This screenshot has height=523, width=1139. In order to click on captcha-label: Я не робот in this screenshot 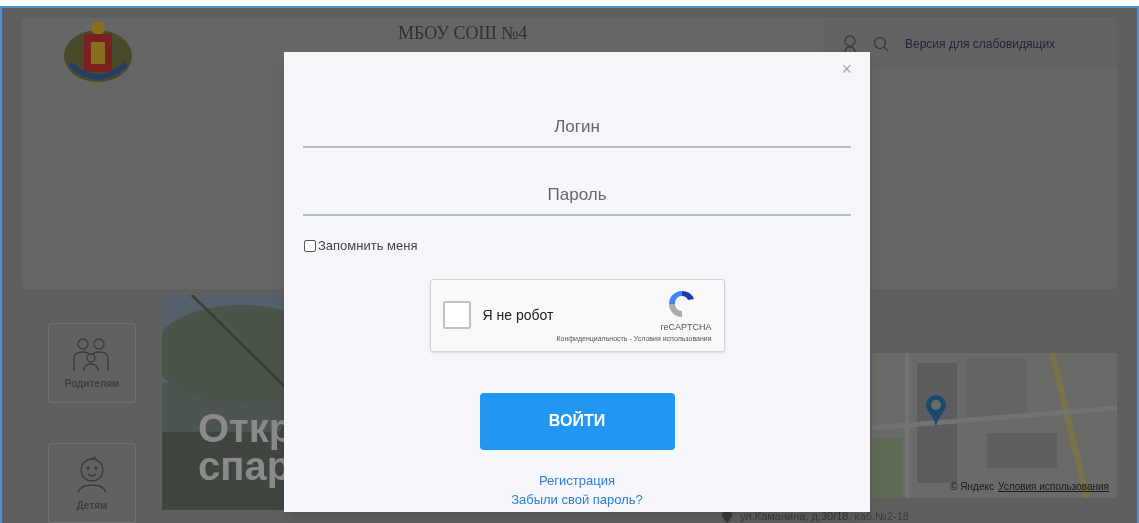, I will do `click(518, 315)`.